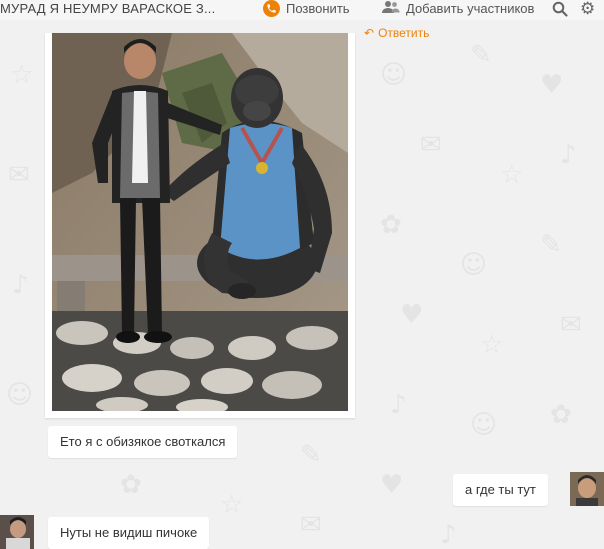 The image size is (604, 549). I want to click on add-participants-button: Добавить участников, so click(458, 8).